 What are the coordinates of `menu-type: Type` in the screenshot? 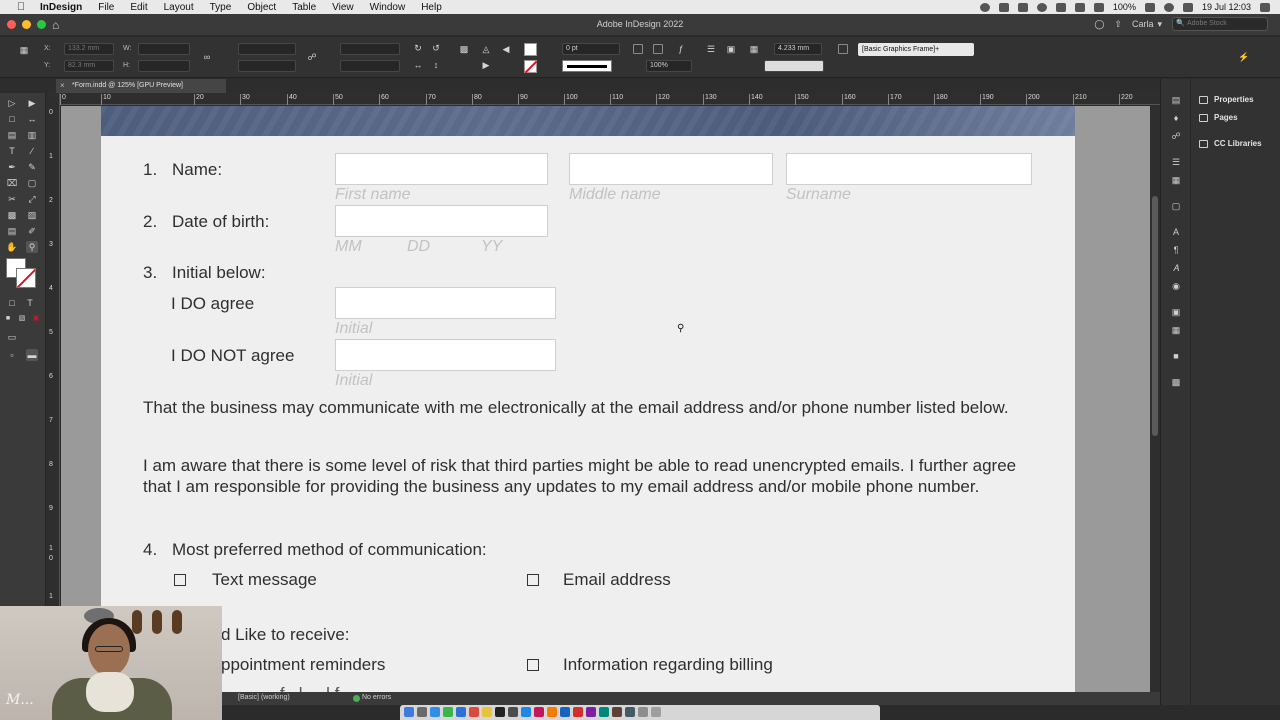 It's located at (221, 7).